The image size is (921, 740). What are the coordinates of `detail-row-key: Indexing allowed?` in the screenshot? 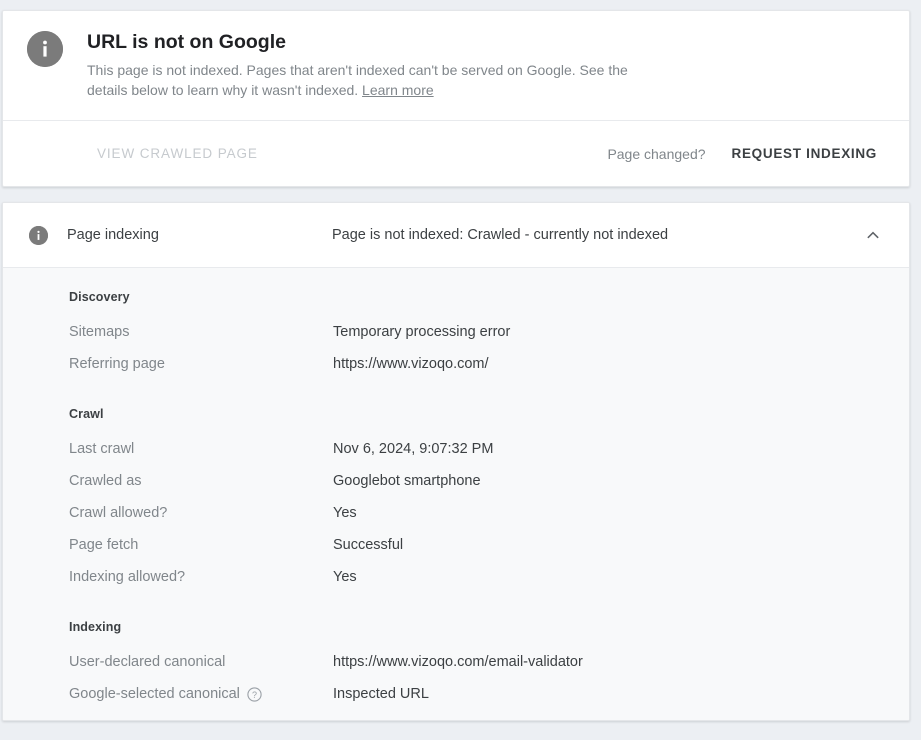 It's located at (201, 577).